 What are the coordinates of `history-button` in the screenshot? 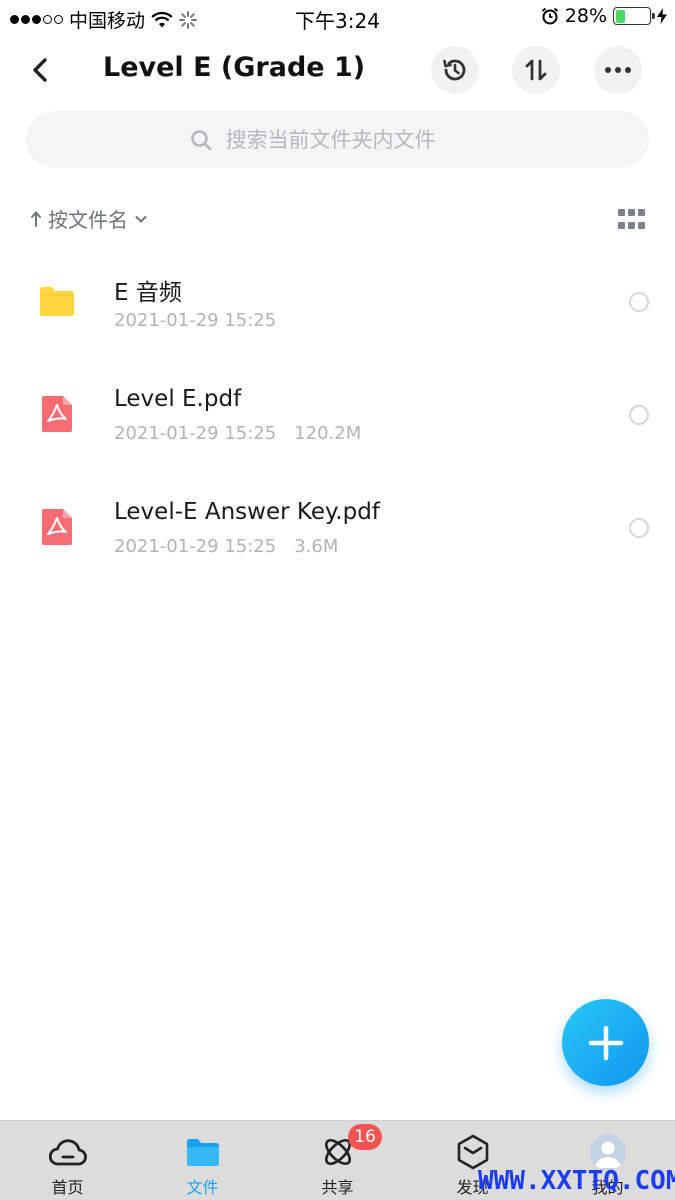 It's located at (455, 70).